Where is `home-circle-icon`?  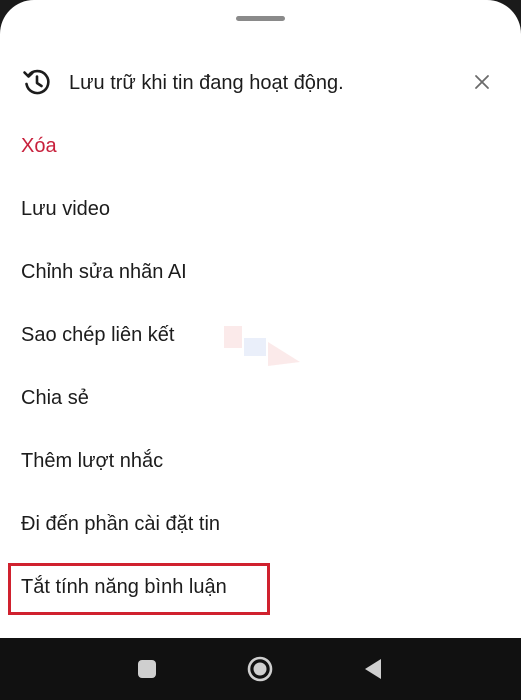
home-circle-icon is located at coordinates (260, 669).